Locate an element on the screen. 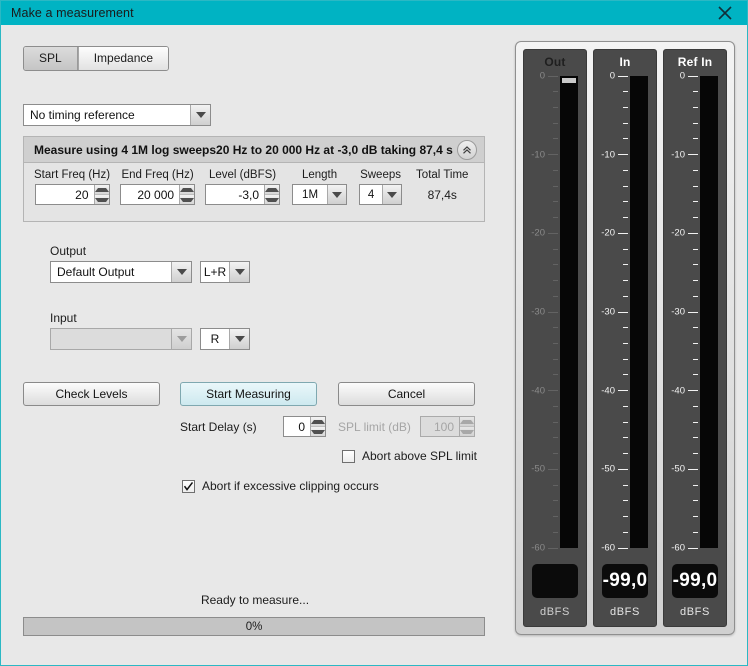 This screenshot has width=748, height=666. close-button is located at coordinates (725, 13).